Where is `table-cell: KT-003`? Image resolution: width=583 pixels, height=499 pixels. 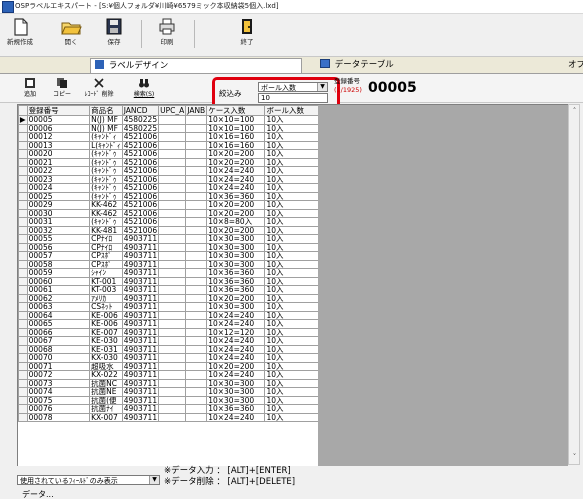
table-cell: KT-003 is located at coordinates (106, 290).